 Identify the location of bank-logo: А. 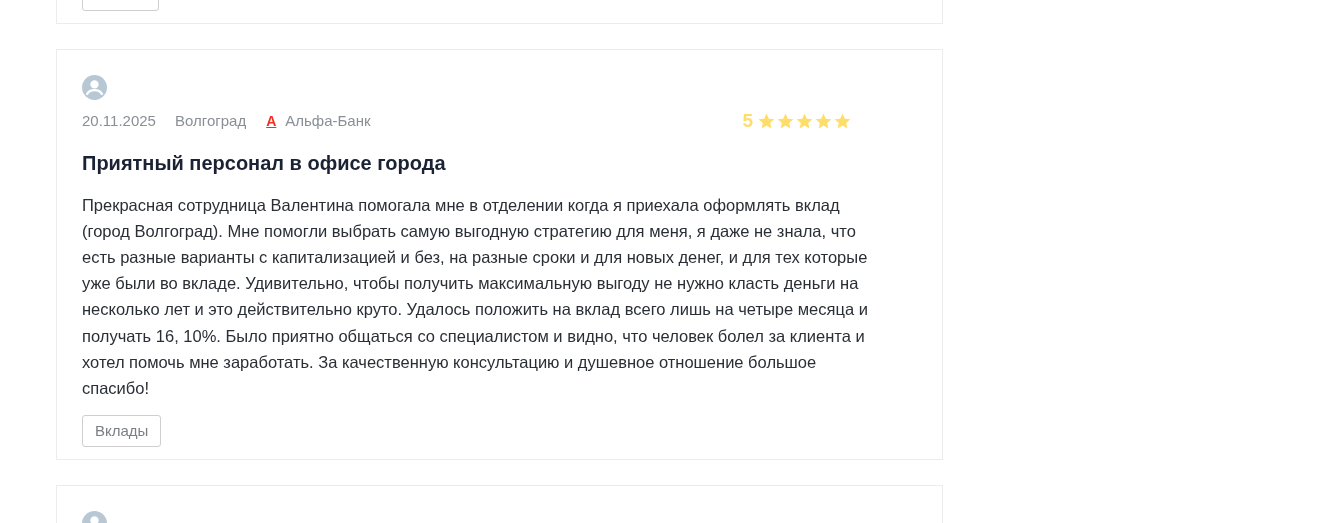
(271, 121).